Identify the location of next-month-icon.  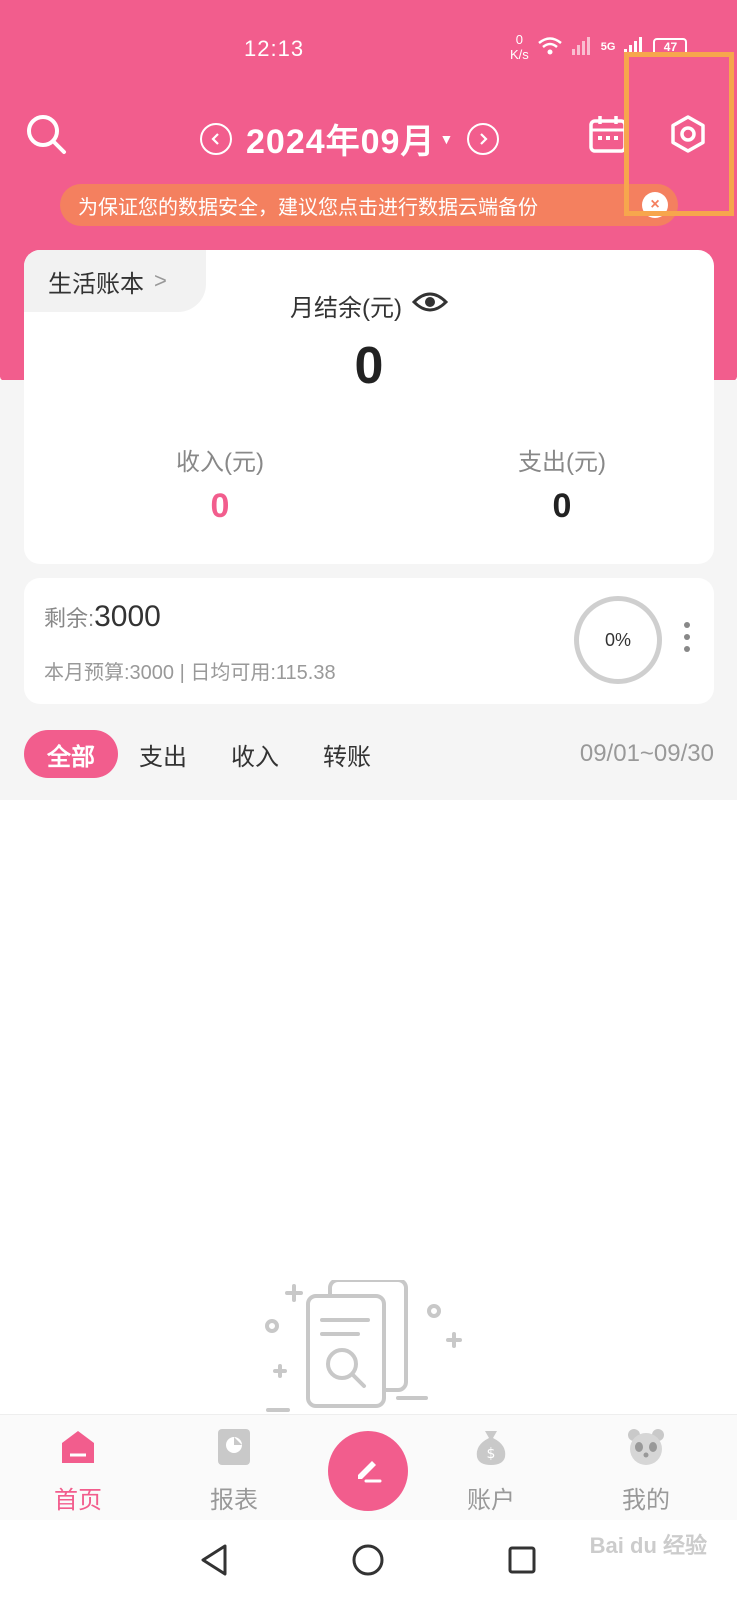
(483, 138).